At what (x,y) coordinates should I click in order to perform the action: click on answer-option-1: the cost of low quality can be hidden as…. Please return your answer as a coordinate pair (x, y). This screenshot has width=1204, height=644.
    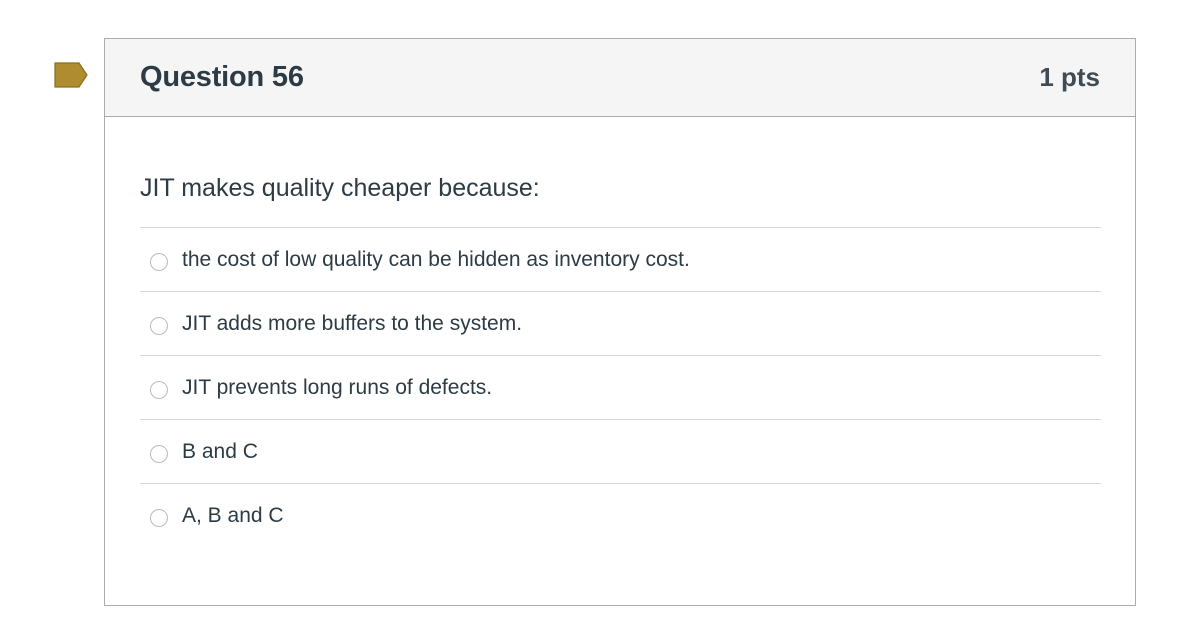
    Looking at the image, I should click on (620, 260).